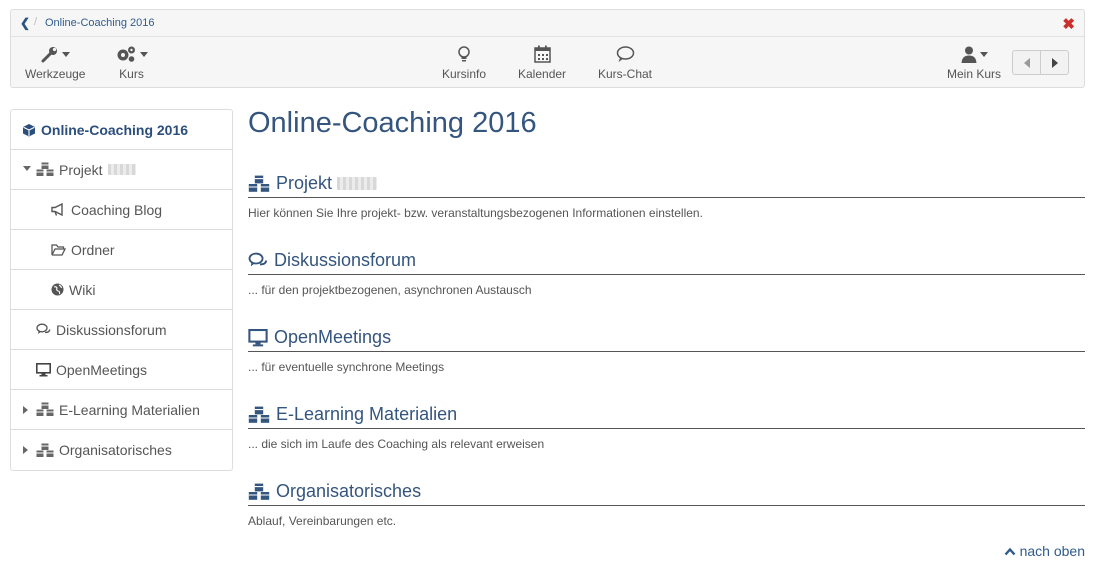  Describe the element at coordinates (974, 74) in the screenshot. I see `my-course-label: Mein Kurs` at that location.